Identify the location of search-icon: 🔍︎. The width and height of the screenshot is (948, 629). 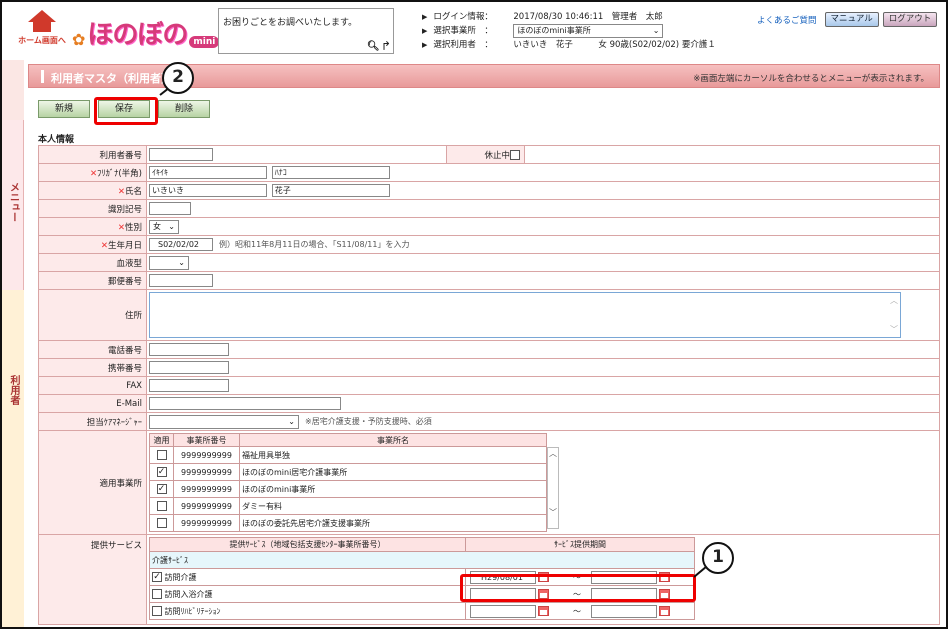
(373, 46).